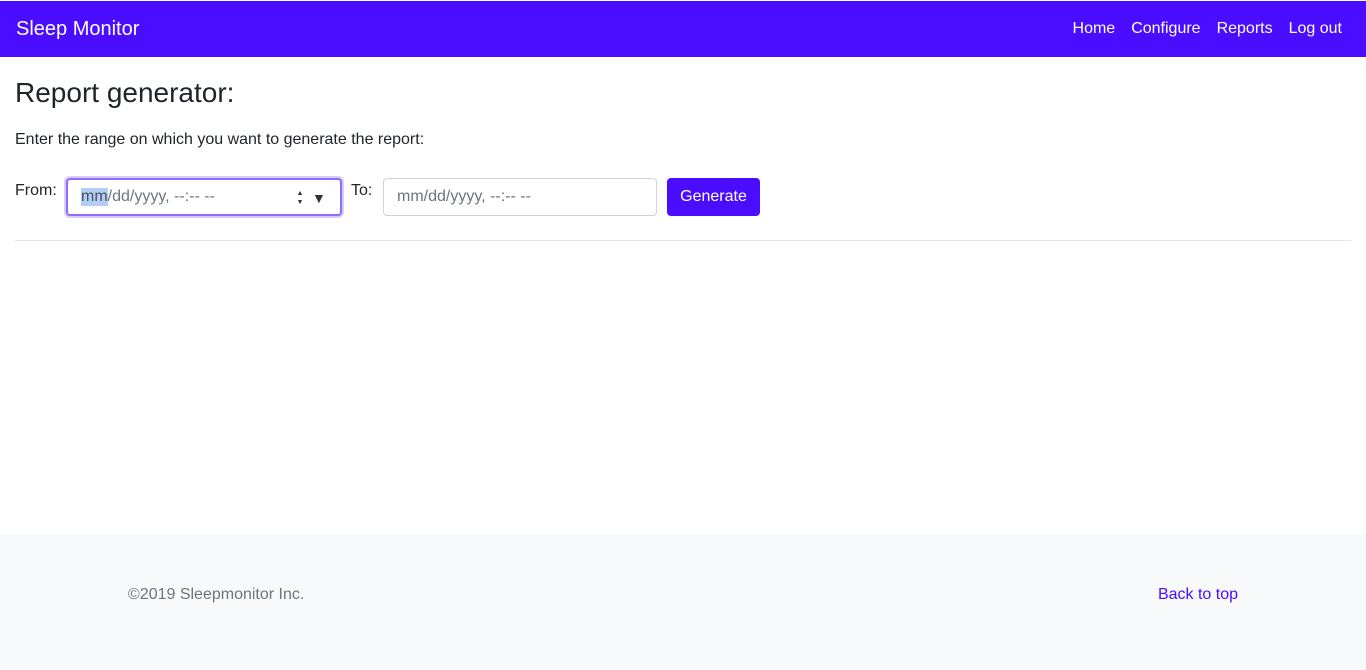 The image size is (1366, 670). I want to click on generate-button: Generate, so click(713, 197).